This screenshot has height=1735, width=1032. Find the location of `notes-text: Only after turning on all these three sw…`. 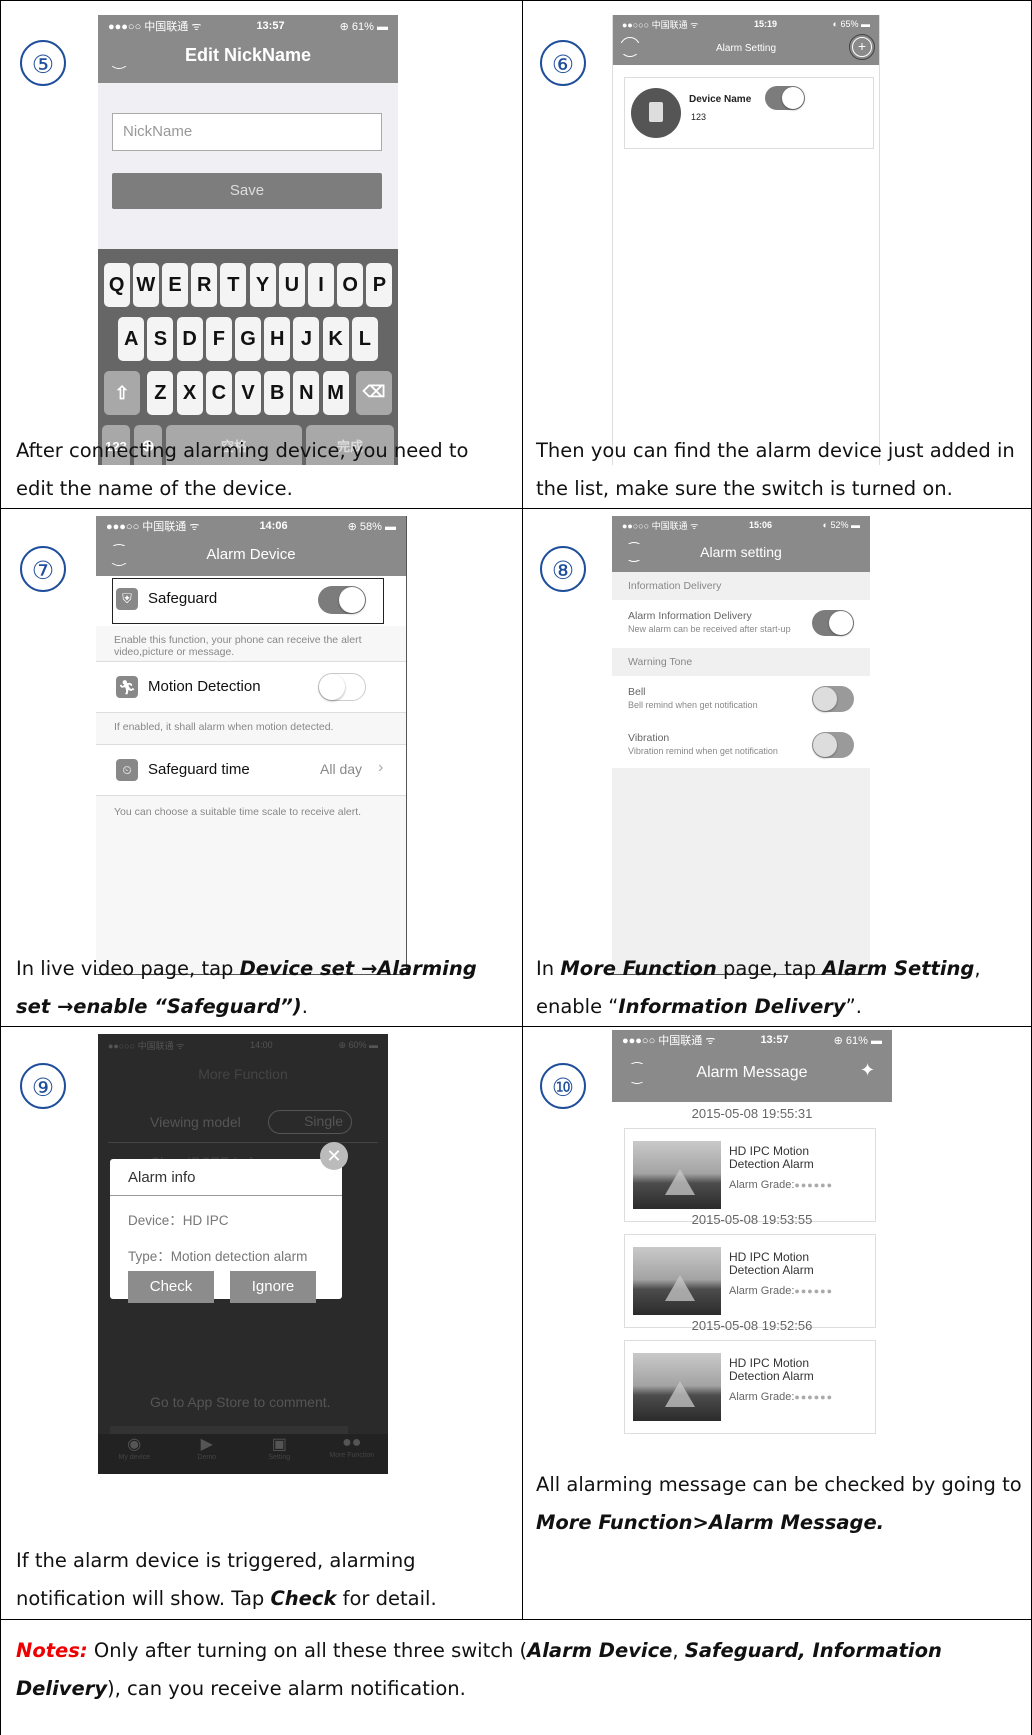

notes-text: Only after turning on all these three sw… is located at coordinates (479, 1669).